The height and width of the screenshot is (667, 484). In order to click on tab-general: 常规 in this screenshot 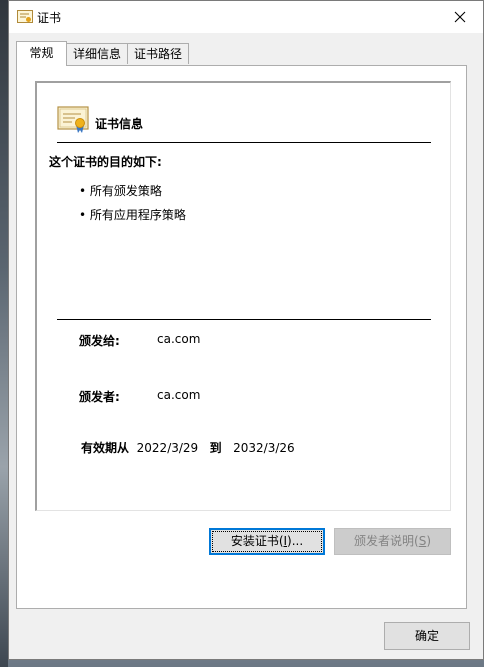, I will do `click(41, 53)`.